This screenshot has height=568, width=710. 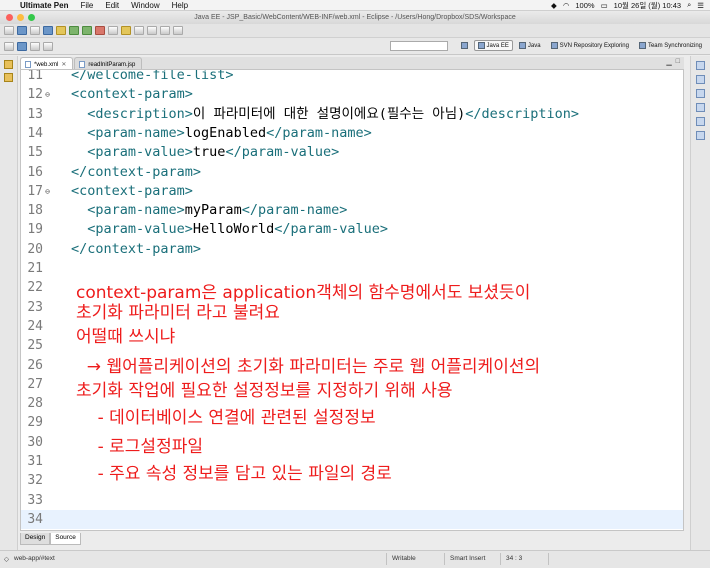 I want to click on new-class-icon, so click(x=35, y=46).